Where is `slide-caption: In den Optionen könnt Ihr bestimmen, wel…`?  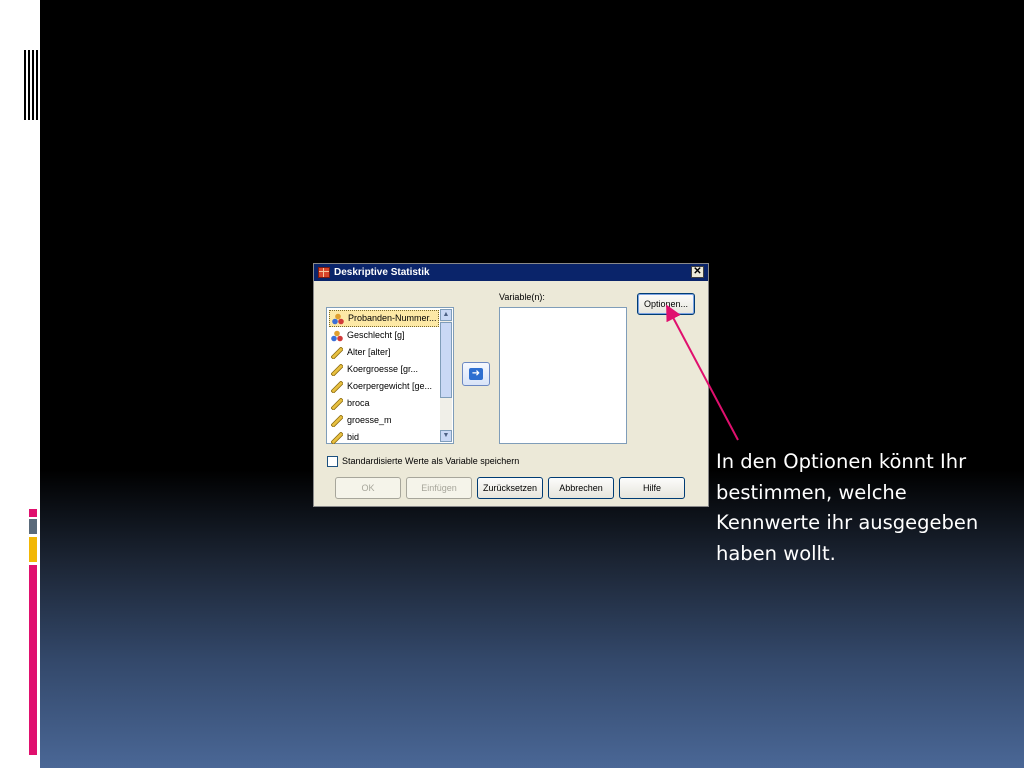 slide-caption: In den Optionen könnt Ihr bestimmen, wel… is located at coordinates (847, 507).